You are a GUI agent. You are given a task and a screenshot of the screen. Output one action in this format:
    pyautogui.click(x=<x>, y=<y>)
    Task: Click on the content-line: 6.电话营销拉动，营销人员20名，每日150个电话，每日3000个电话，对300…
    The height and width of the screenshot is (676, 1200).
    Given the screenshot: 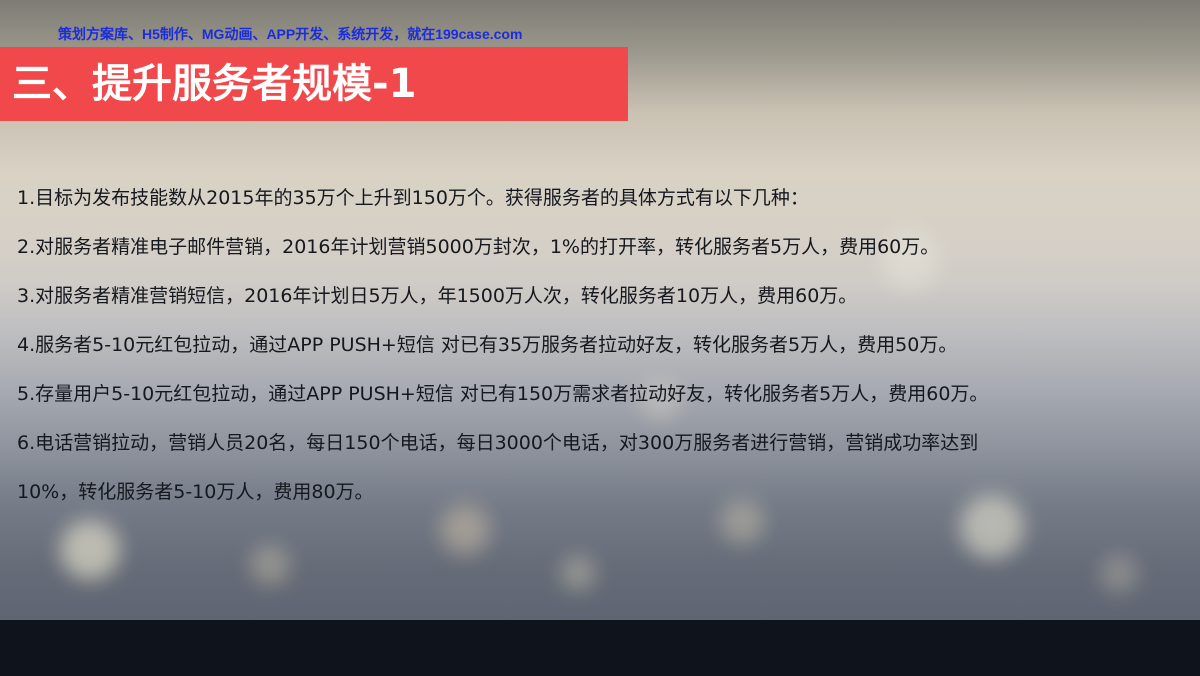 What is the action you would take?
    pyautogui.click(x=498, y=443)
    